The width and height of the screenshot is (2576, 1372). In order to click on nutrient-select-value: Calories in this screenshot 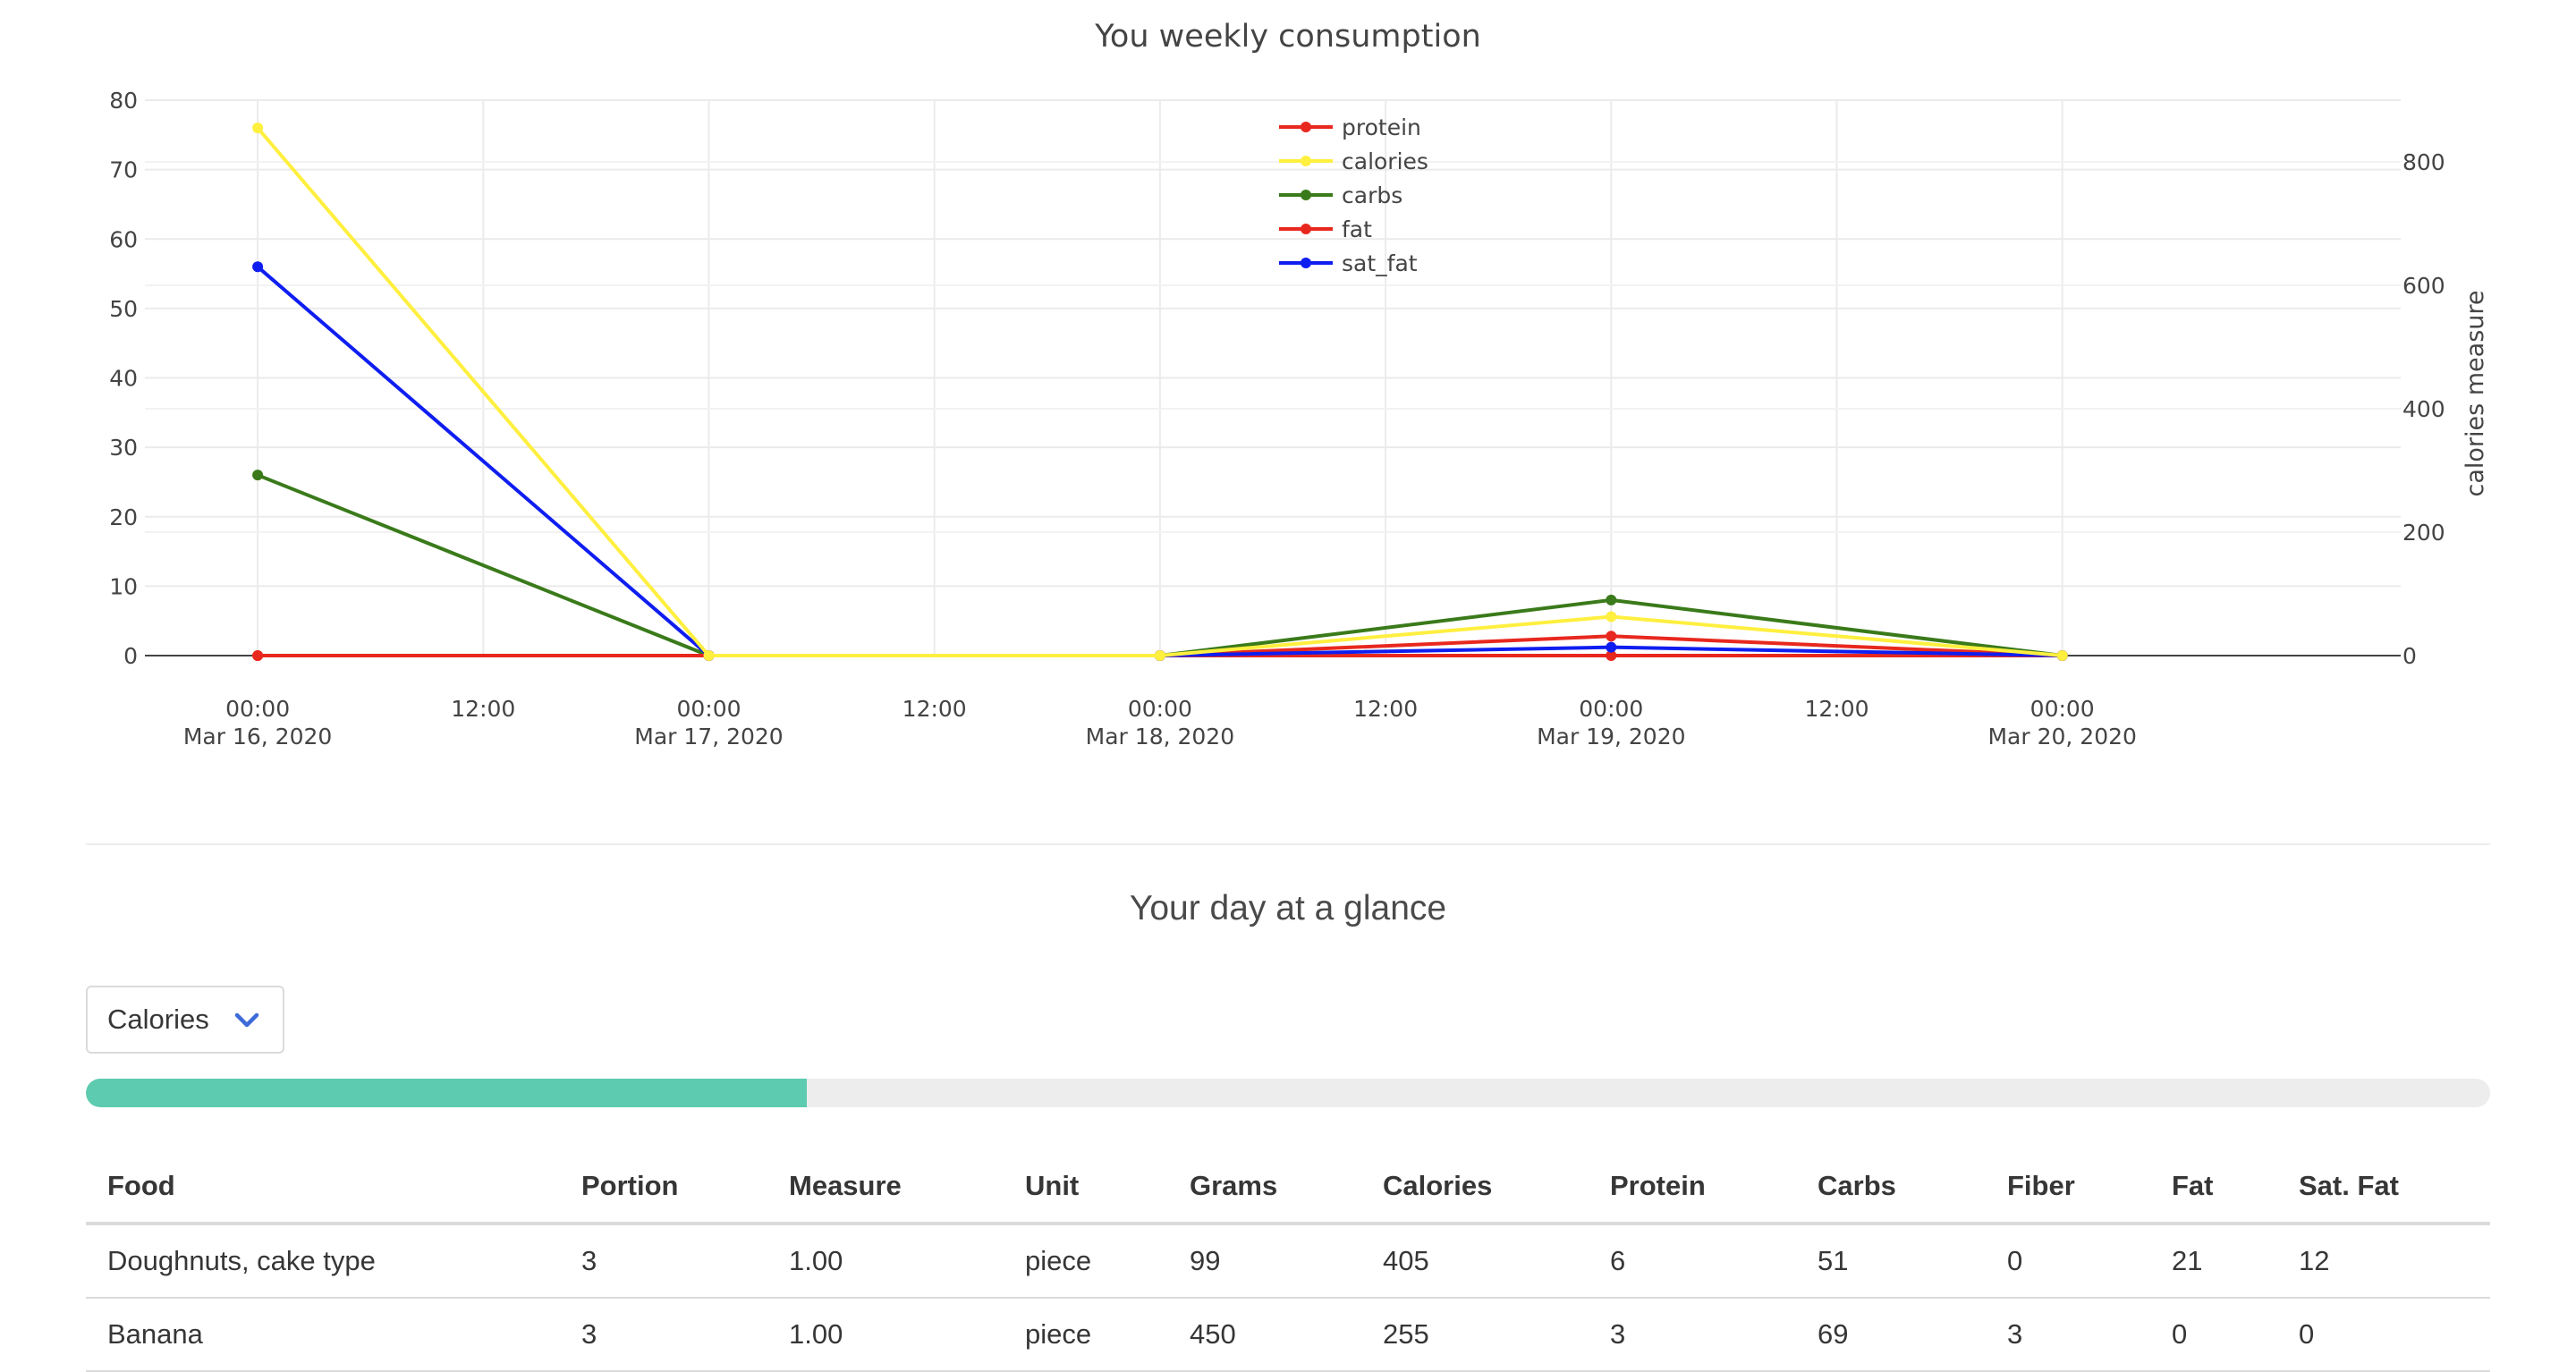, I will do `click(158, 1020)`.